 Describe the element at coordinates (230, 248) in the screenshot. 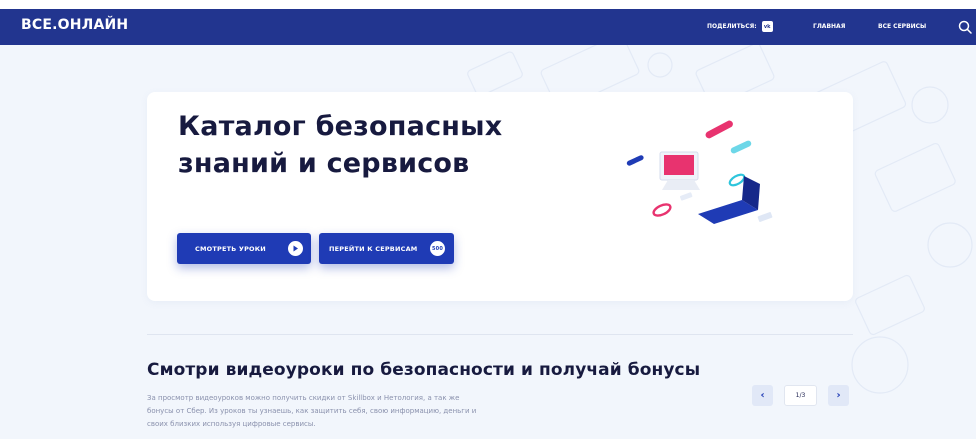

I see `watch-lessons-label: СМОТРЕТЬ УРОКИ` at that location.